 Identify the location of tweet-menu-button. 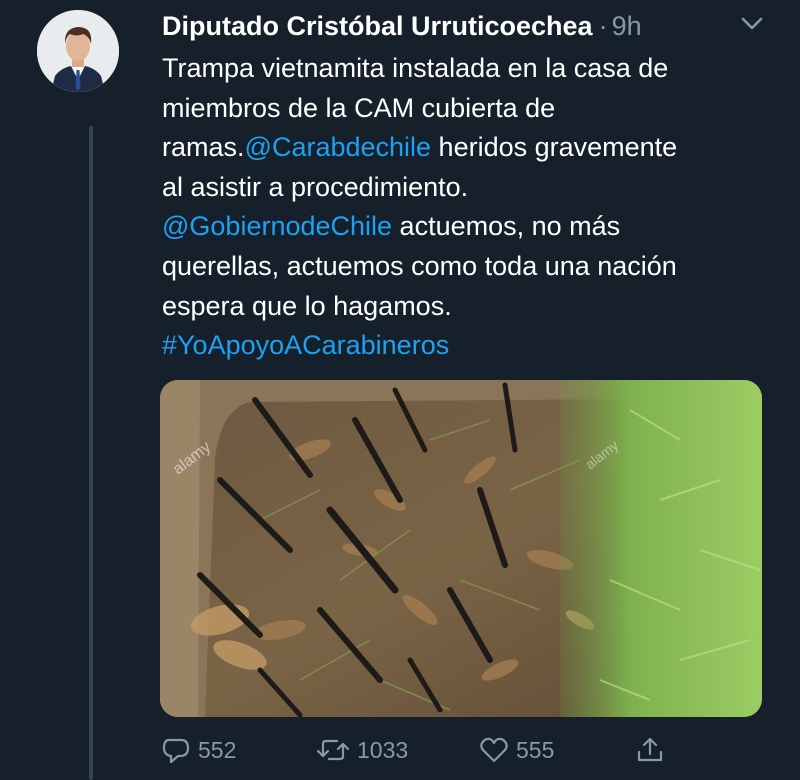
(752, 24).